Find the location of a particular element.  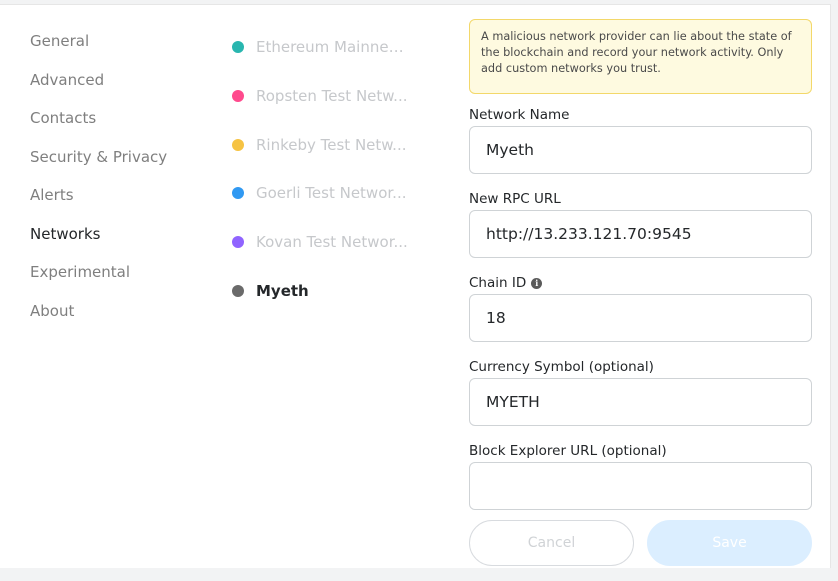

settings-item-networks: Networks is located at coordinates (125, 243).